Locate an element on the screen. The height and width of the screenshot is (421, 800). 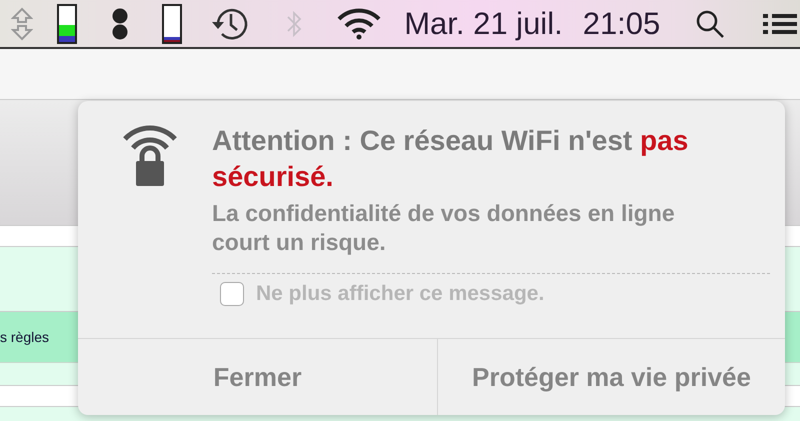
dont-show-checkbox is located at coordinates (232, 294).